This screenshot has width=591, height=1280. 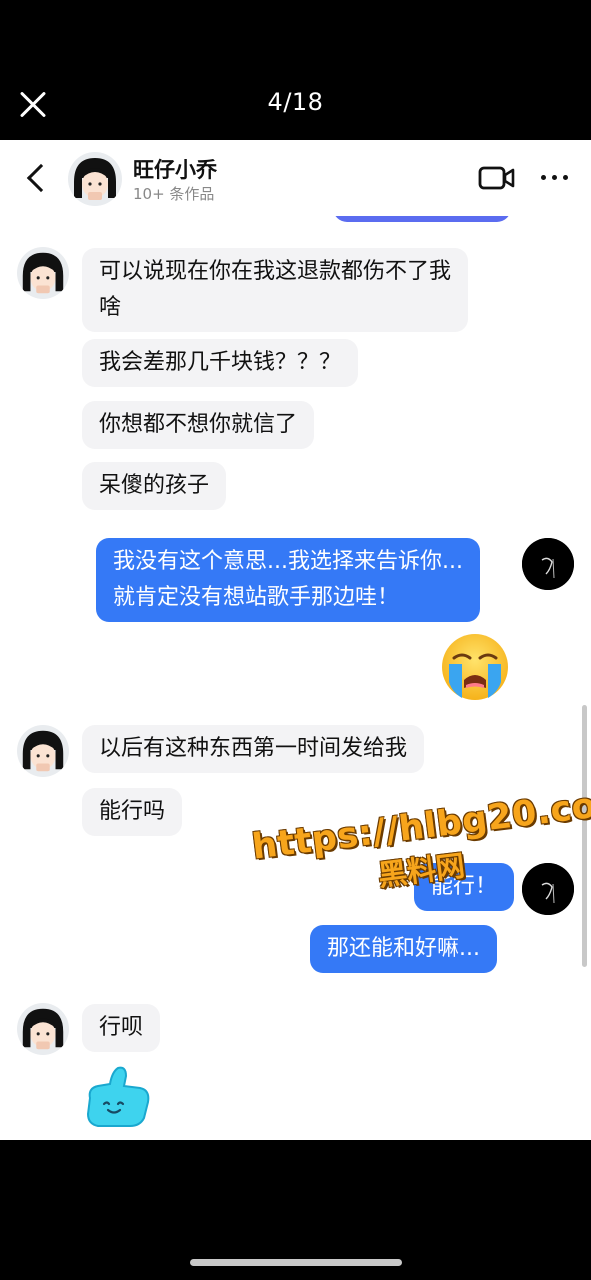 I want to click on message-line: 能行吗, so click(x=132, y=811).